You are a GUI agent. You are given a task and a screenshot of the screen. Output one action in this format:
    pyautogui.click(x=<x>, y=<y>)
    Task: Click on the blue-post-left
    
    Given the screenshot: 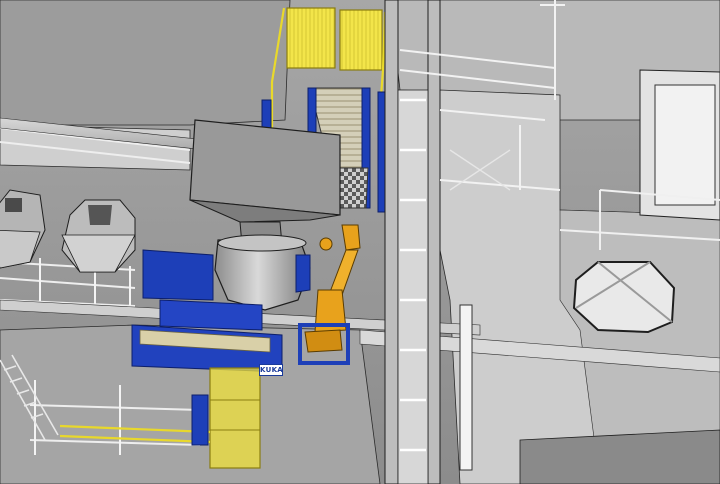 What is the action you would take?
    pyautogui.click(x=266, y=114)
    